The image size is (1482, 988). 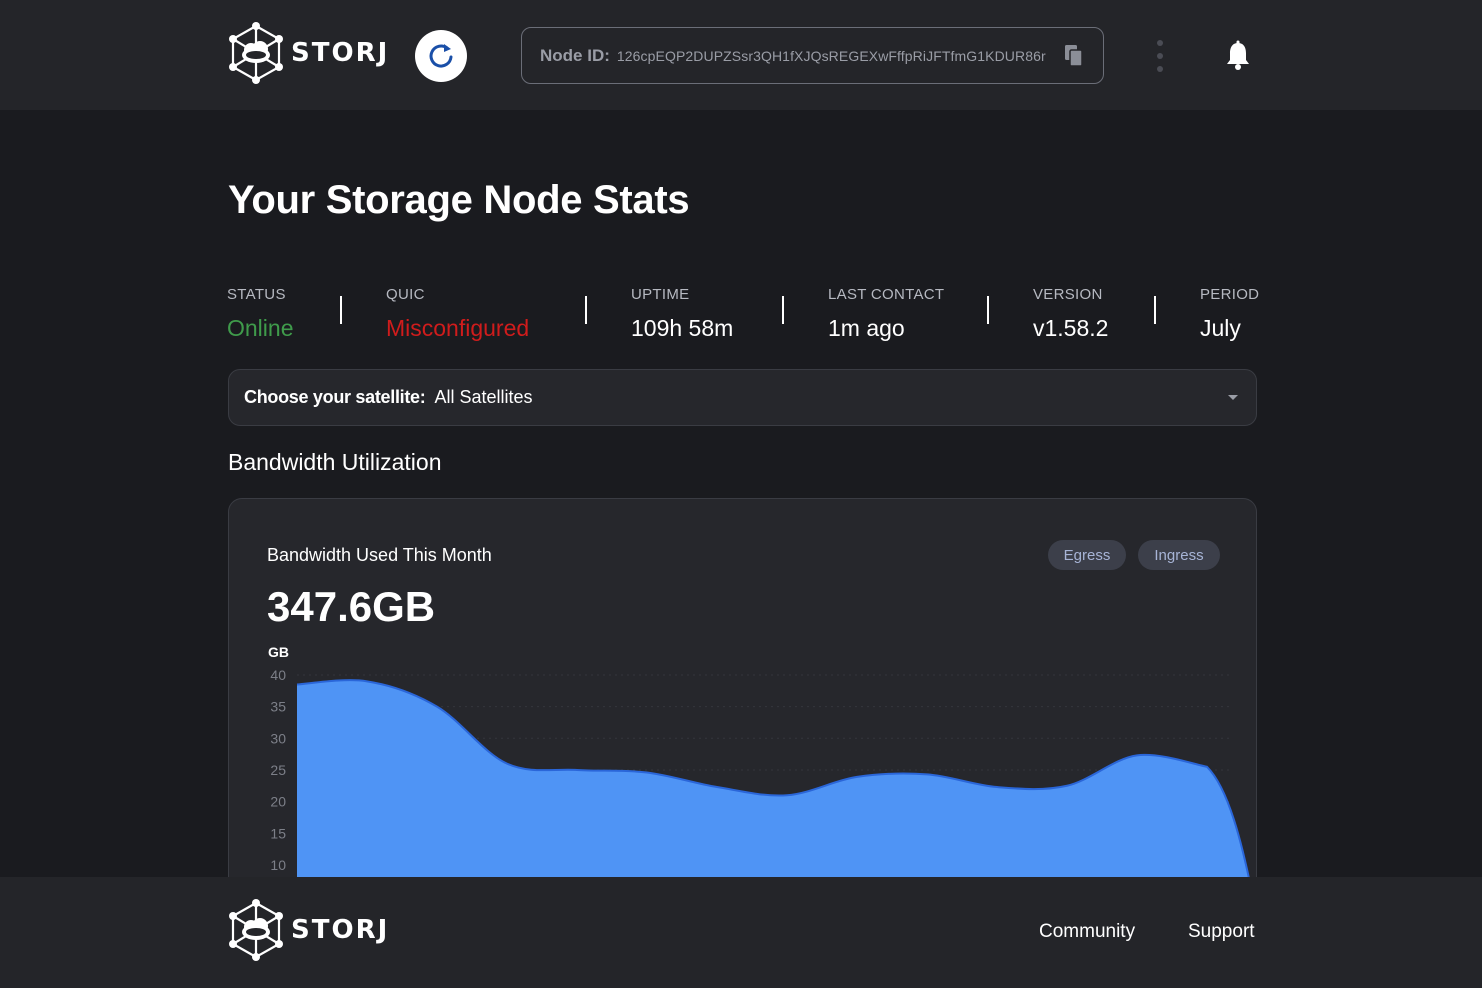 I want to click on satellite-select: Choose your satellite: All Satellites, so click(x=742, y=397).